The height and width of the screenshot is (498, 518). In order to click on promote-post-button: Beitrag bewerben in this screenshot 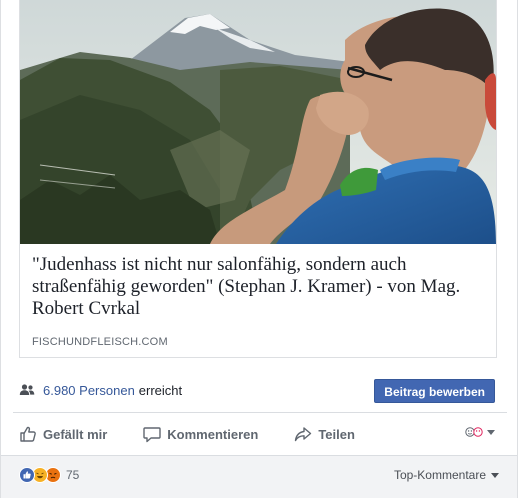, I will do `click(434, 391)`.